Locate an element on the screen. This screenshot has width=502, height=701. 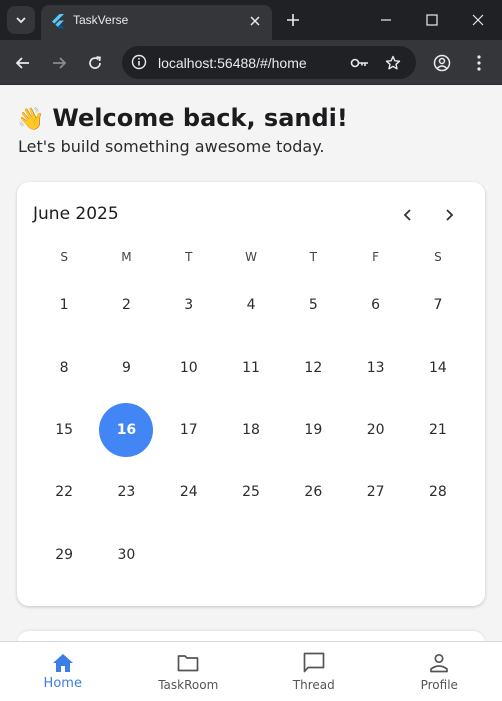
arrow-left-icon is located at coordinates (22, 63).